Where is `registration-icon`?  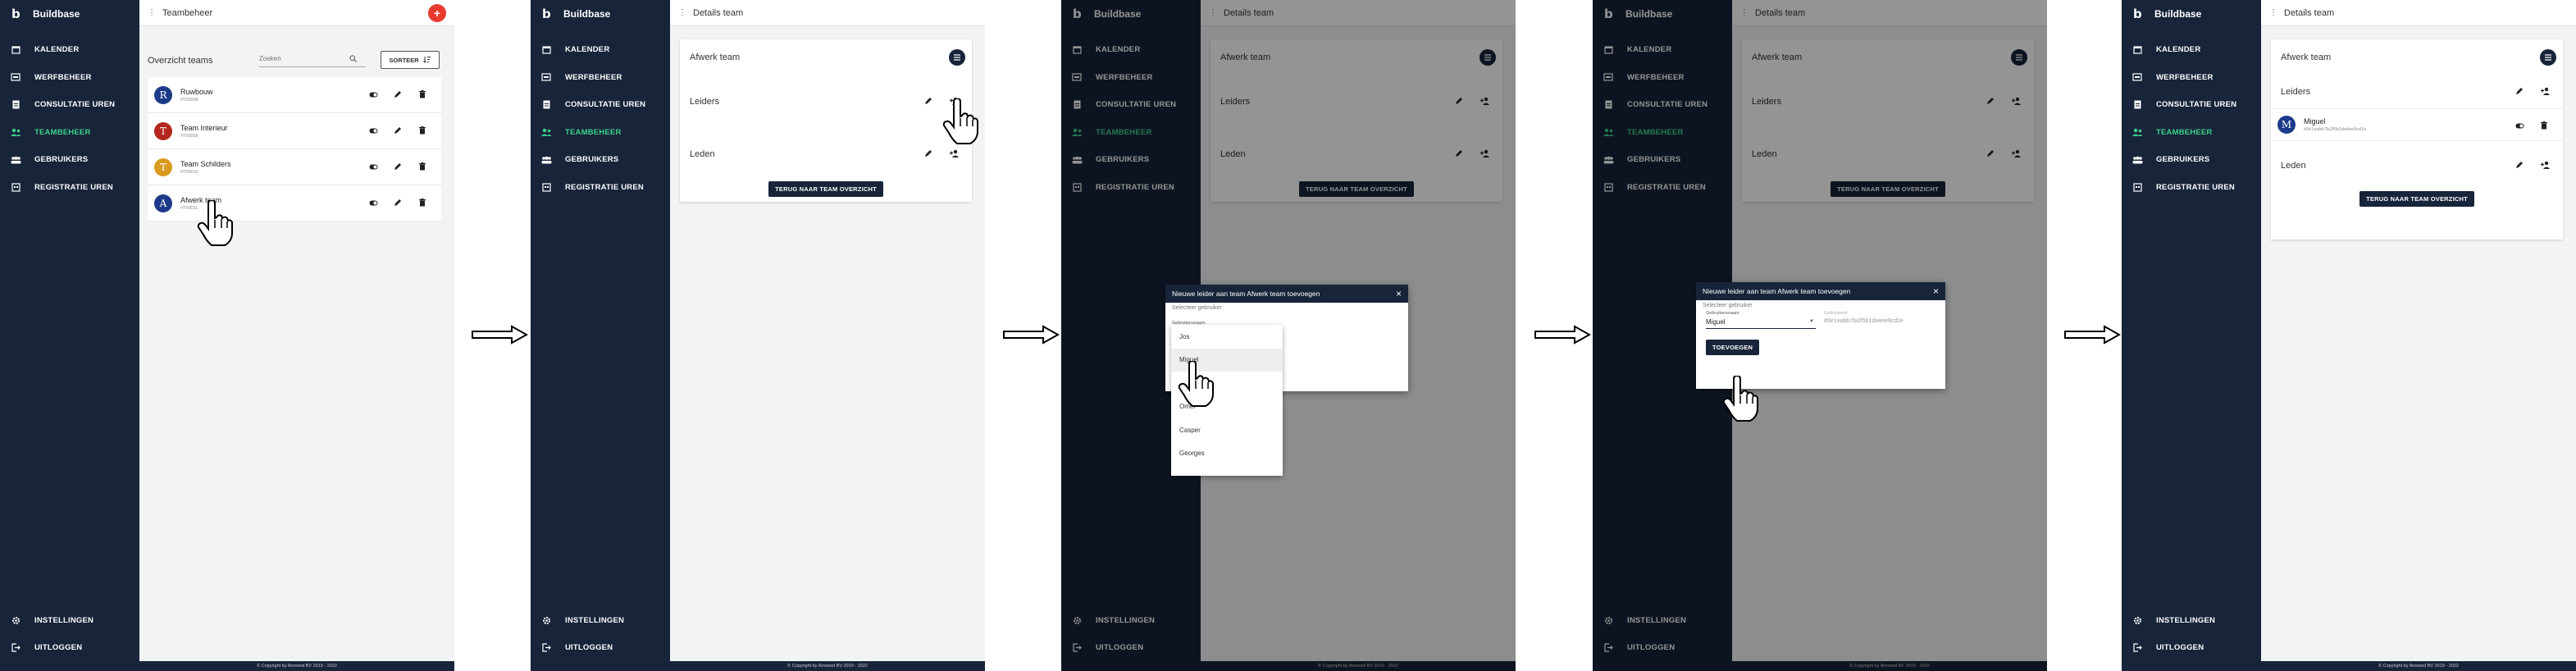
registration-icon is located at coordinates (2137, 187).